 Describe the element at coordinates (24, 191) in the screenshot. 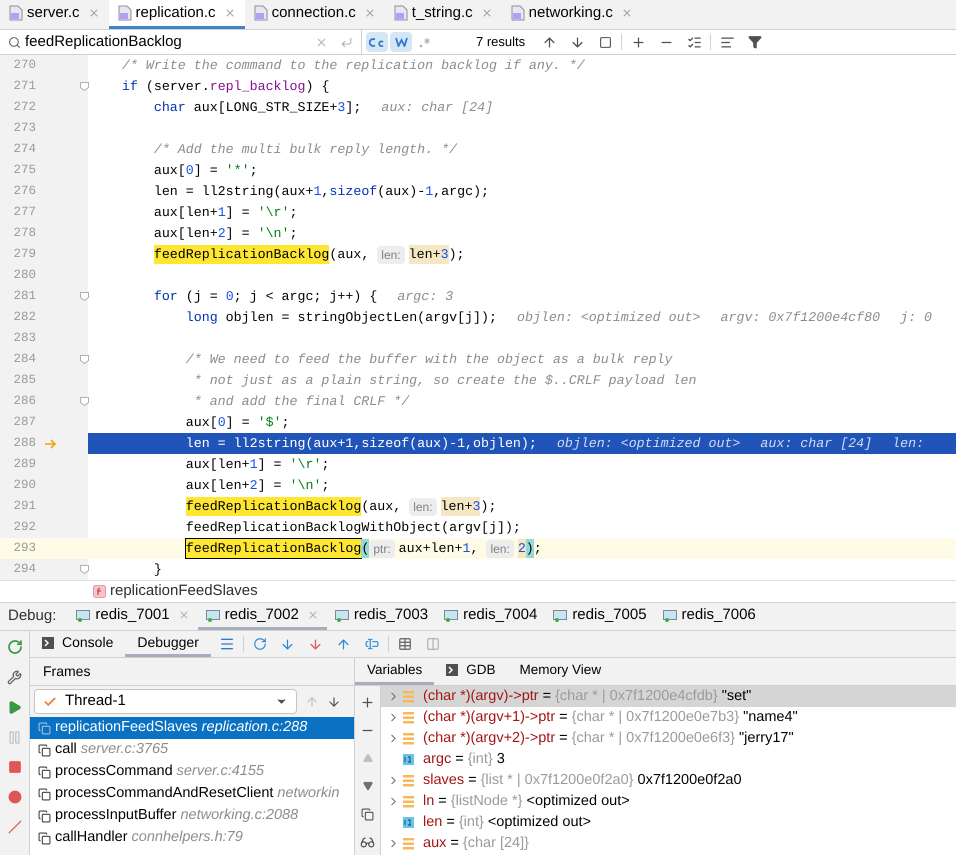

I see `line-number: 276` at that location.